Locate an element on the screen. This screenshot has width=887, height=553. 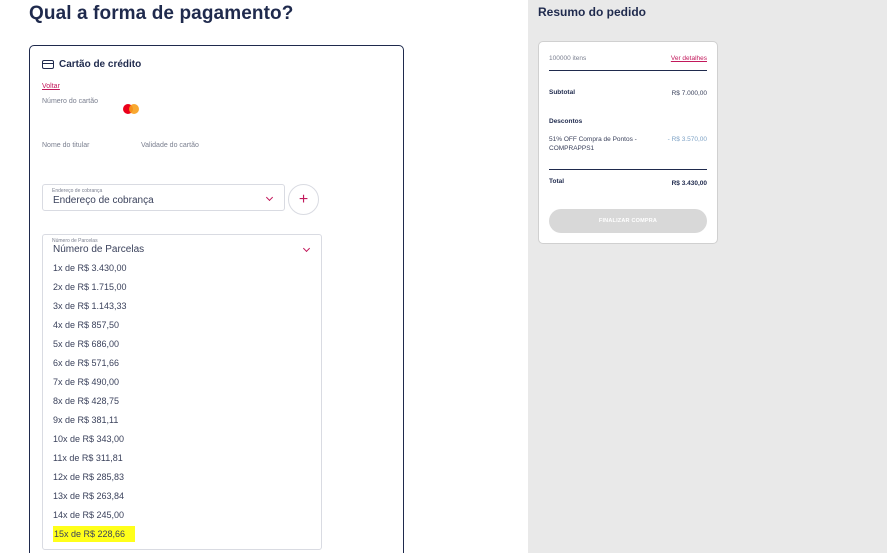
total-value: R$ 3.430,00 is located at coordinates (689, 183).